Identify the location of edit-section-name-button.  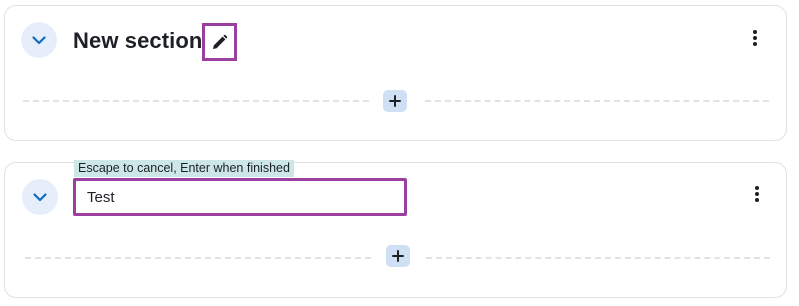
(219, 42).